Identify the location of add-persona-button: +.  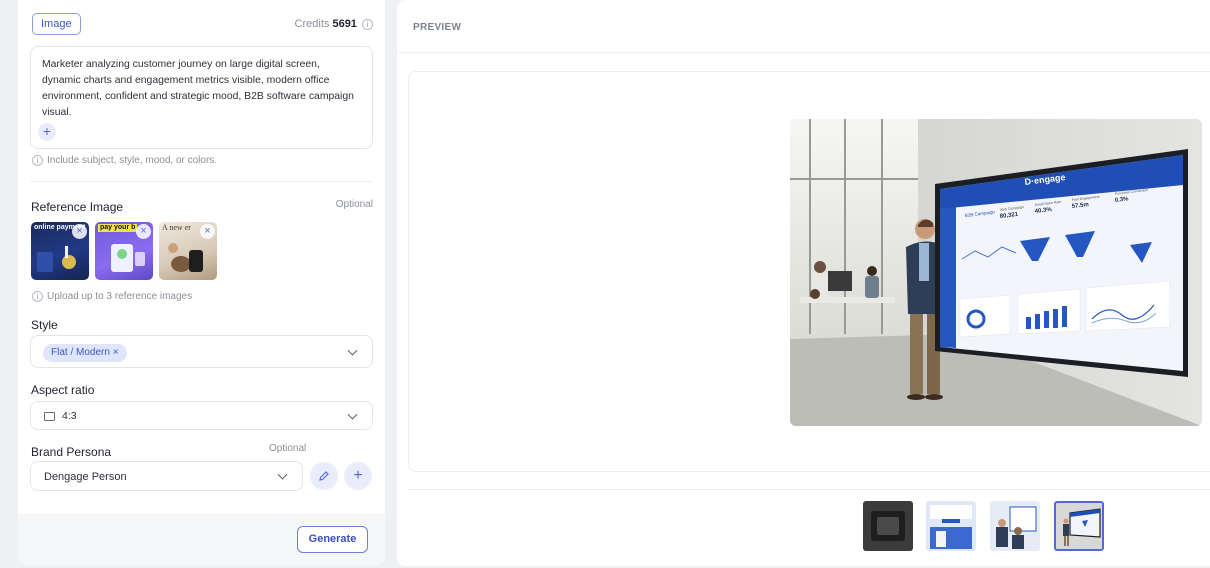
(358, 476).